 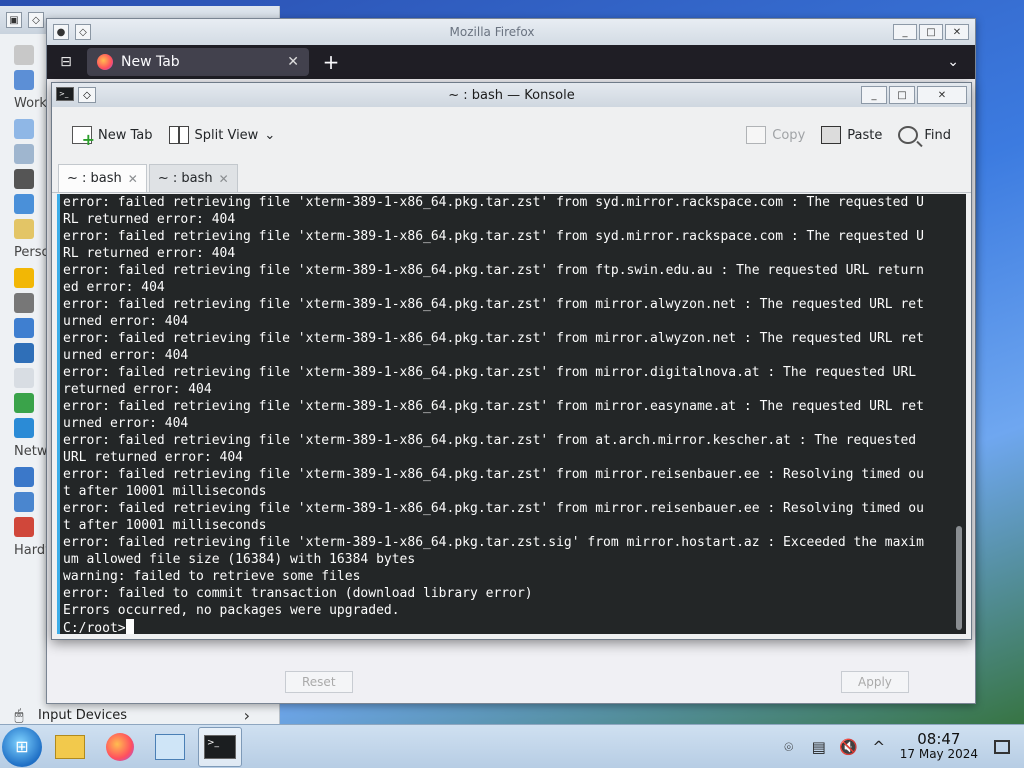 What do you see at coordinates (24, 129) in the screenshot?
I see `workspace-behavior-icon` at bounding box center [24, 129].